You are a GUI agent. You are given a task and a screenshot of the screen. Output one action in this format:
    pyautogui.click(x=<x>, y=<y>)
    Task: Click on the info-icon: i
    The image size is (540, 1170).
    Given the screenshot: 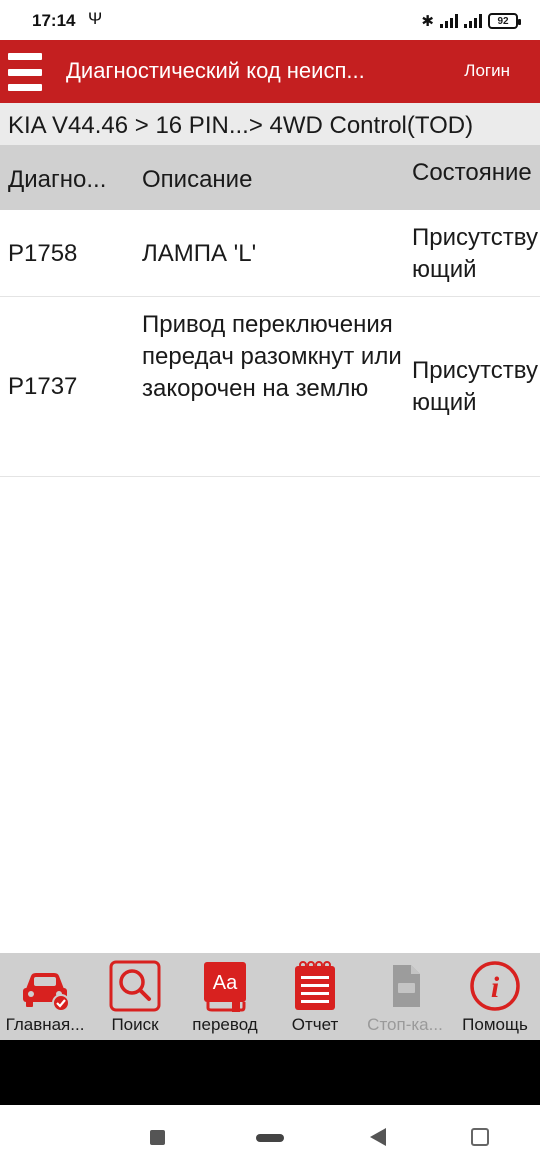 What is the action you would take?
    pyautogui.click(x=495, y=986)
    